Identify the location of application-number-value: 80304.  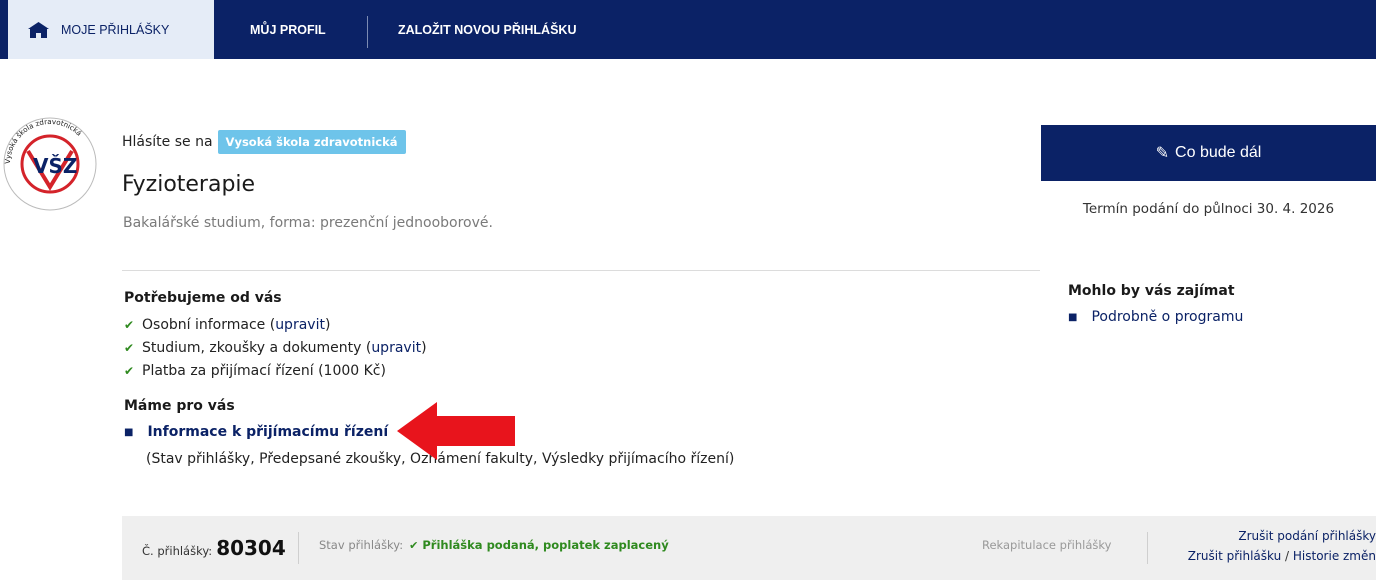
(251, 548).